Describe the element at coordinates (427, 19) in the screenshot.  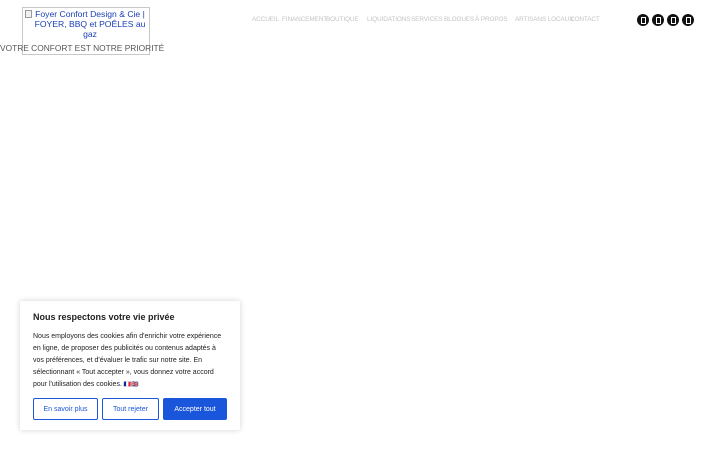
I see `nav-item-services: SERVICES` at that location.